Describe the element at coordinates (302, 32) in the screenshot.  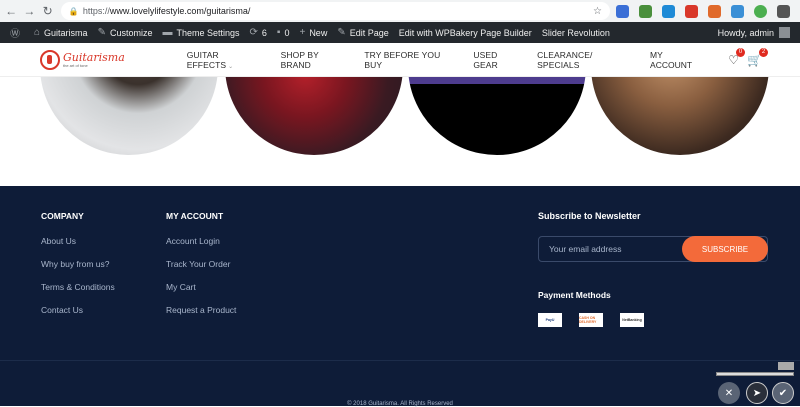
I see `plus-icon: +` at that location.